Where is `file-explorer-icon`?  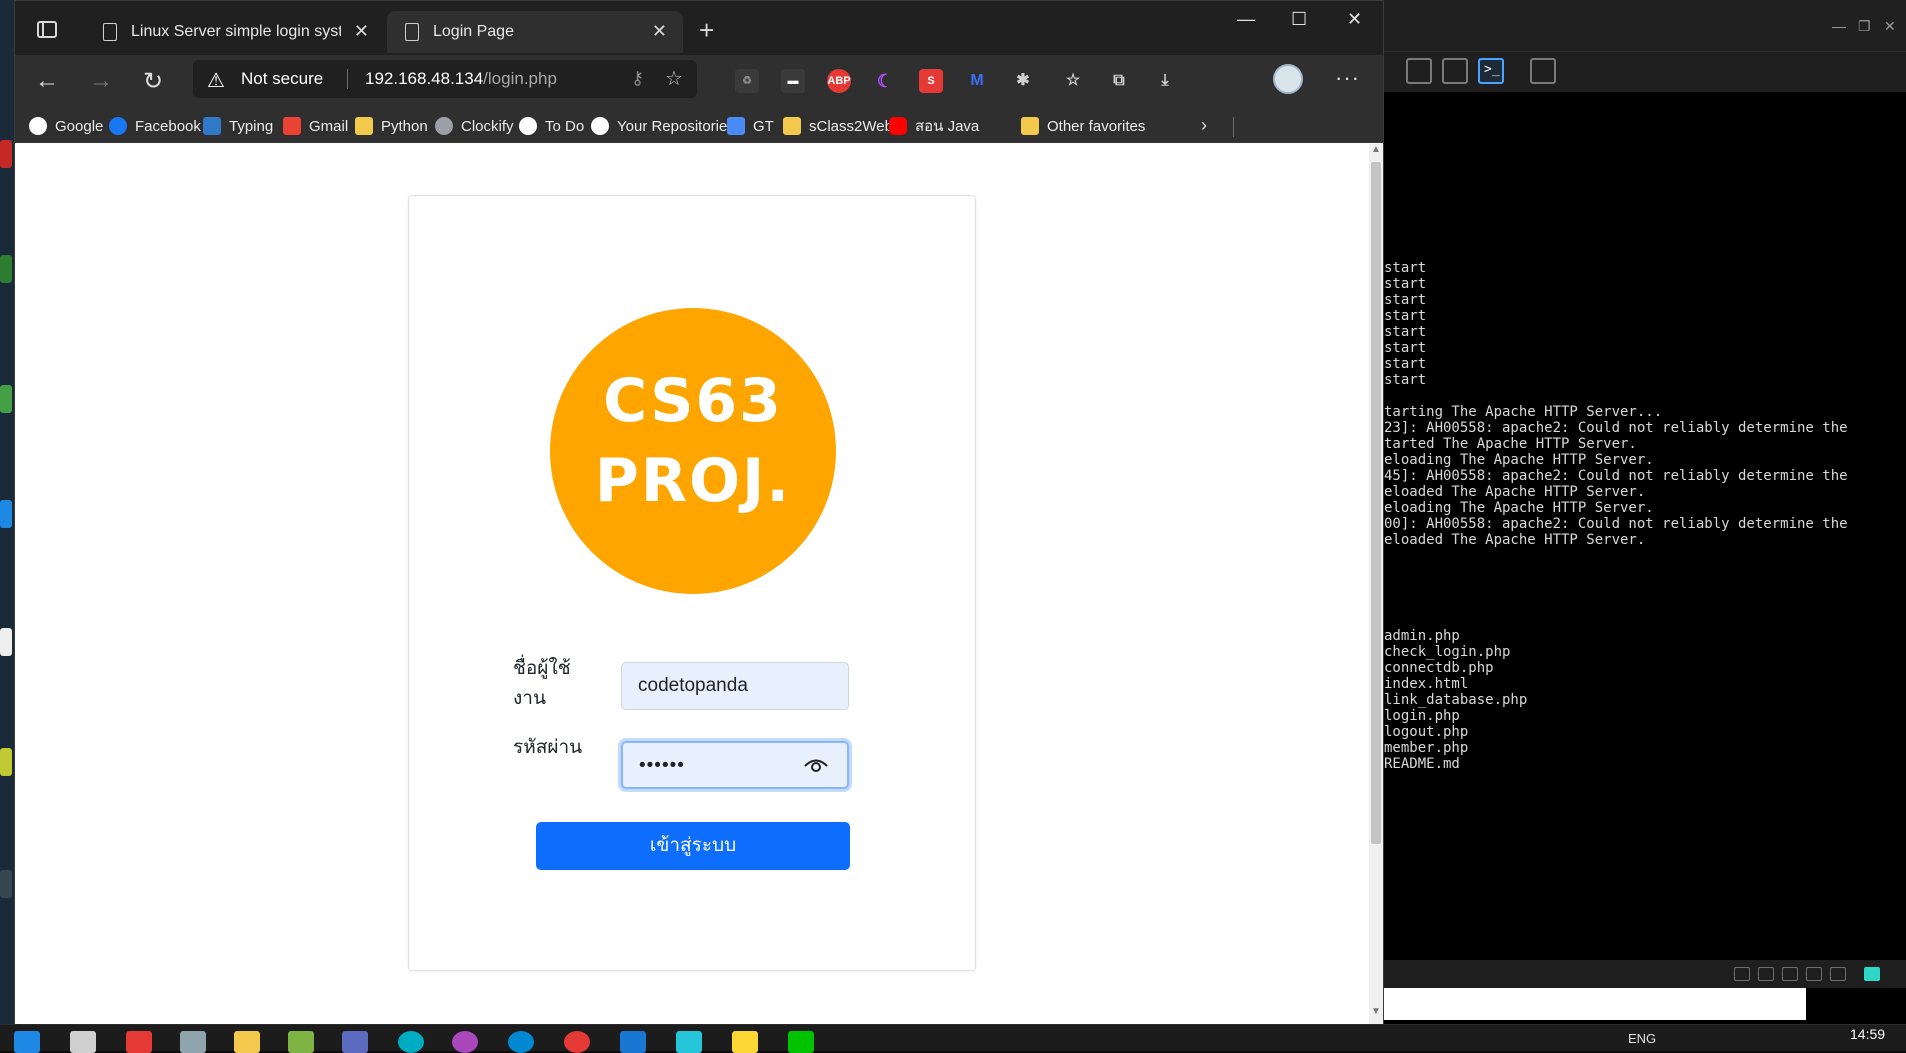 file-explorer-icon is located at coordinates (247, 1042).